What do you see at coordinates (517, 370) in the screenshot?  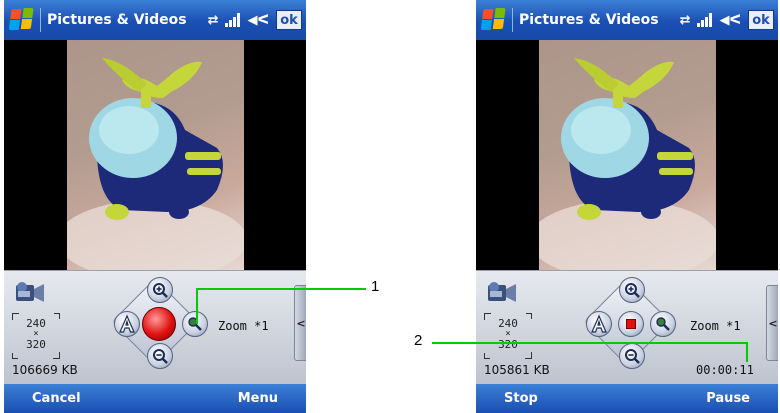 I see `free-storage: 105861 KB` at bounding box center [517, 370].